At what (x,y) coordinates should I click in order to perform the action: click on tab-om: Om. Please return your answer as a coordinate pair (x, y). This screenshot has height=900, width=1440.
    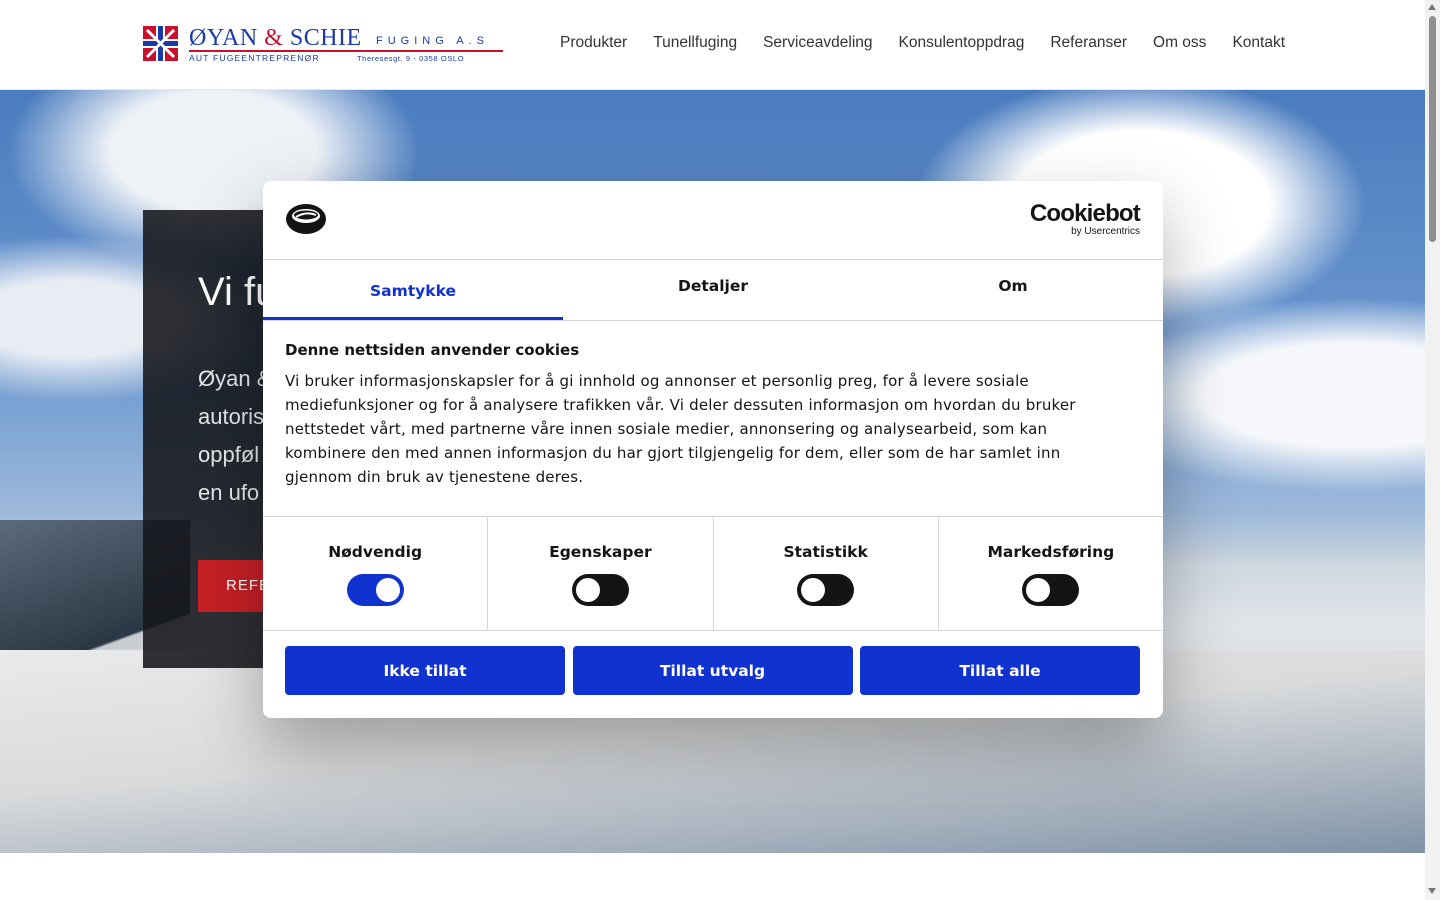
    Looking at the image, I should click on (1013, 290).